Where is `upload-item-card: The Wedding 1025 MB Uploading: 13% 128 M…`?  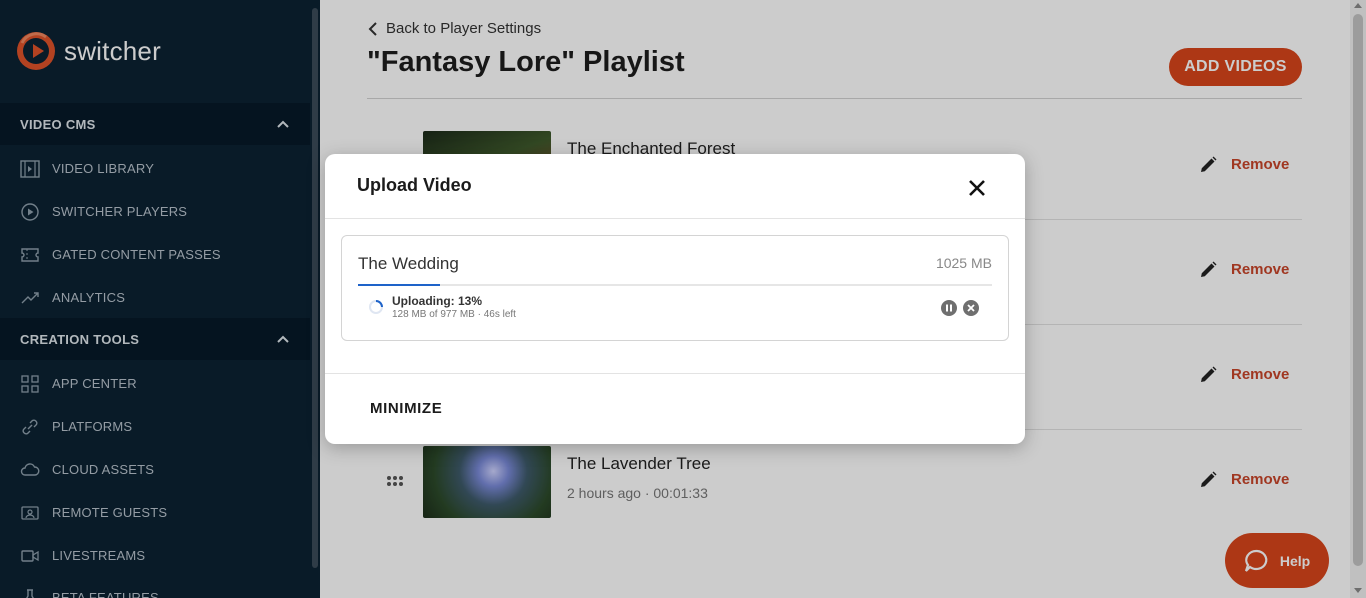 upload-item-card: The Wedding 1025 MB Uploading: 13% 128 M… is located at coordinates (675, 288).